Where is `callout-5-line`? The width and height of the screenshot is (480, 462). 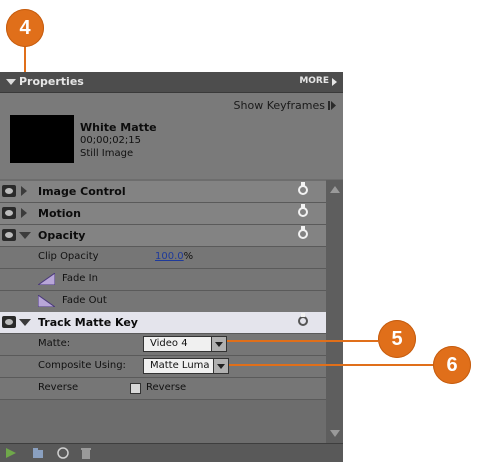
callout-5-line is located at coordinates (302, 341).